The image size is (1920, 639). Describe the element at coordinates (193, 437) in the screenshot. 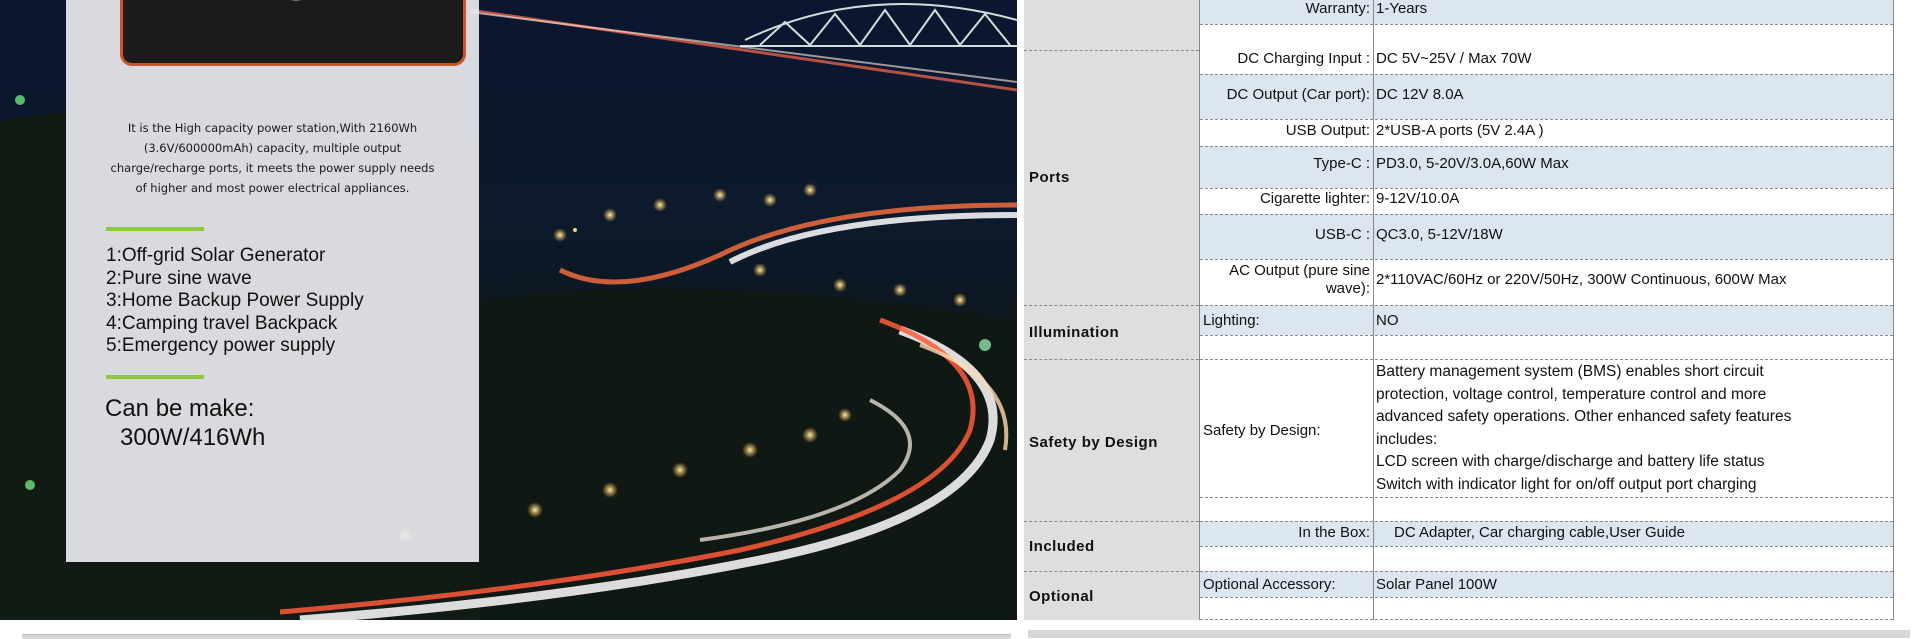

I see `capacity-value: 300W/416Wh` at that location.